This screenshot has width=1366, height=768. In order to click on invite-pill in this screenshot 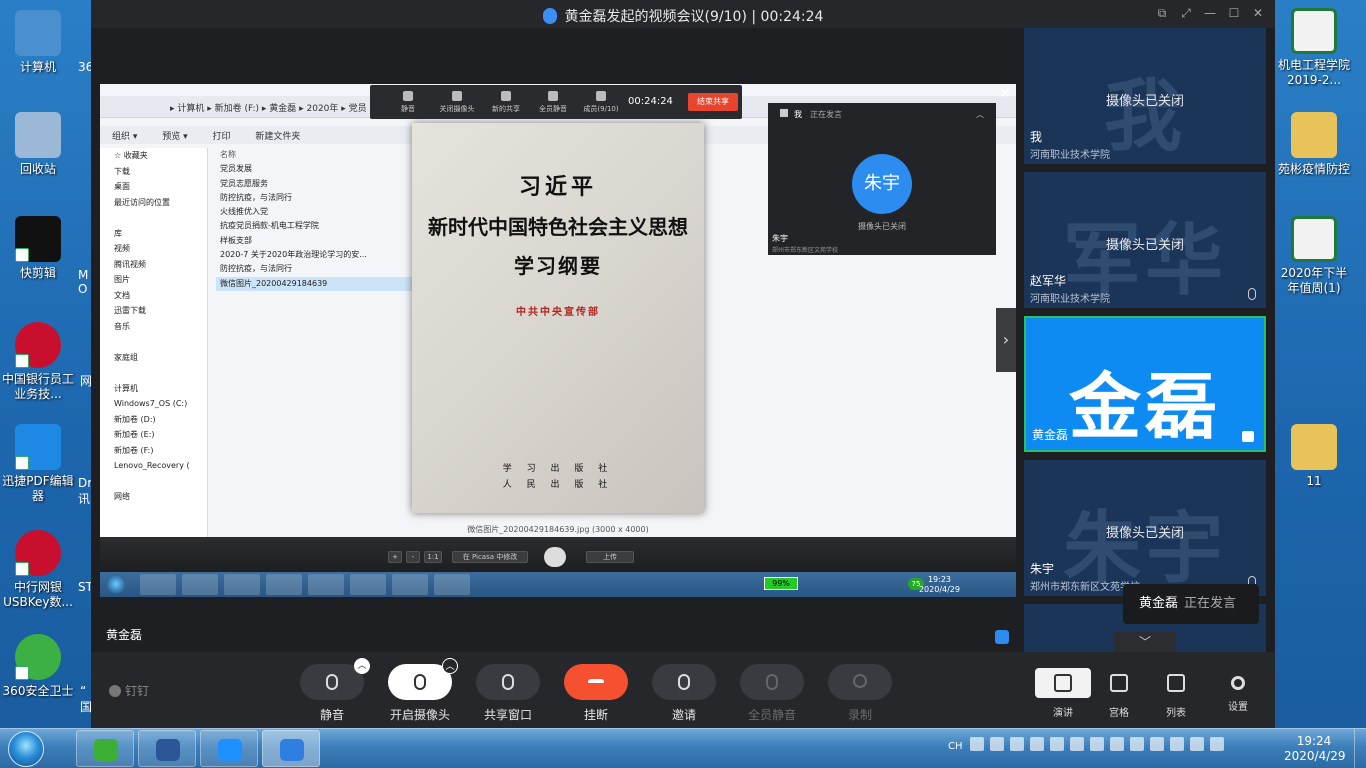, I will do `click(684, 682)`.